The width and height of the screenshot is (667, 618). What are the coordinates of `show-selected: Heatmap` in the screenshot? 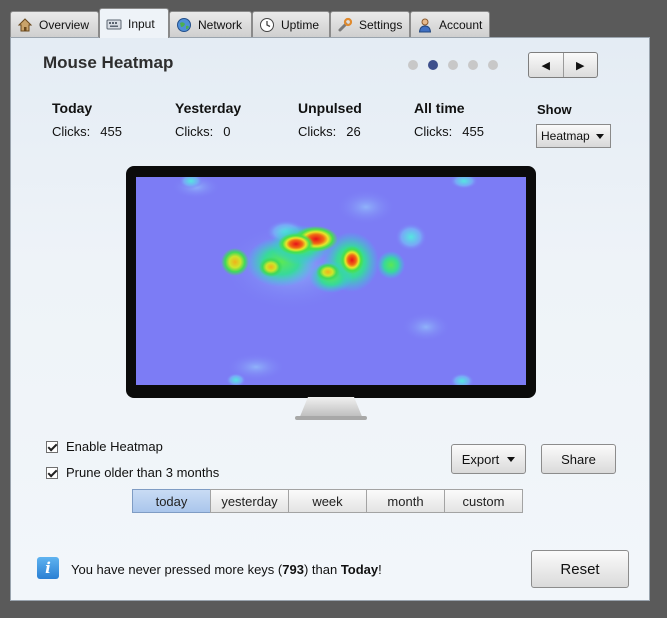 It's located at (565, 136).